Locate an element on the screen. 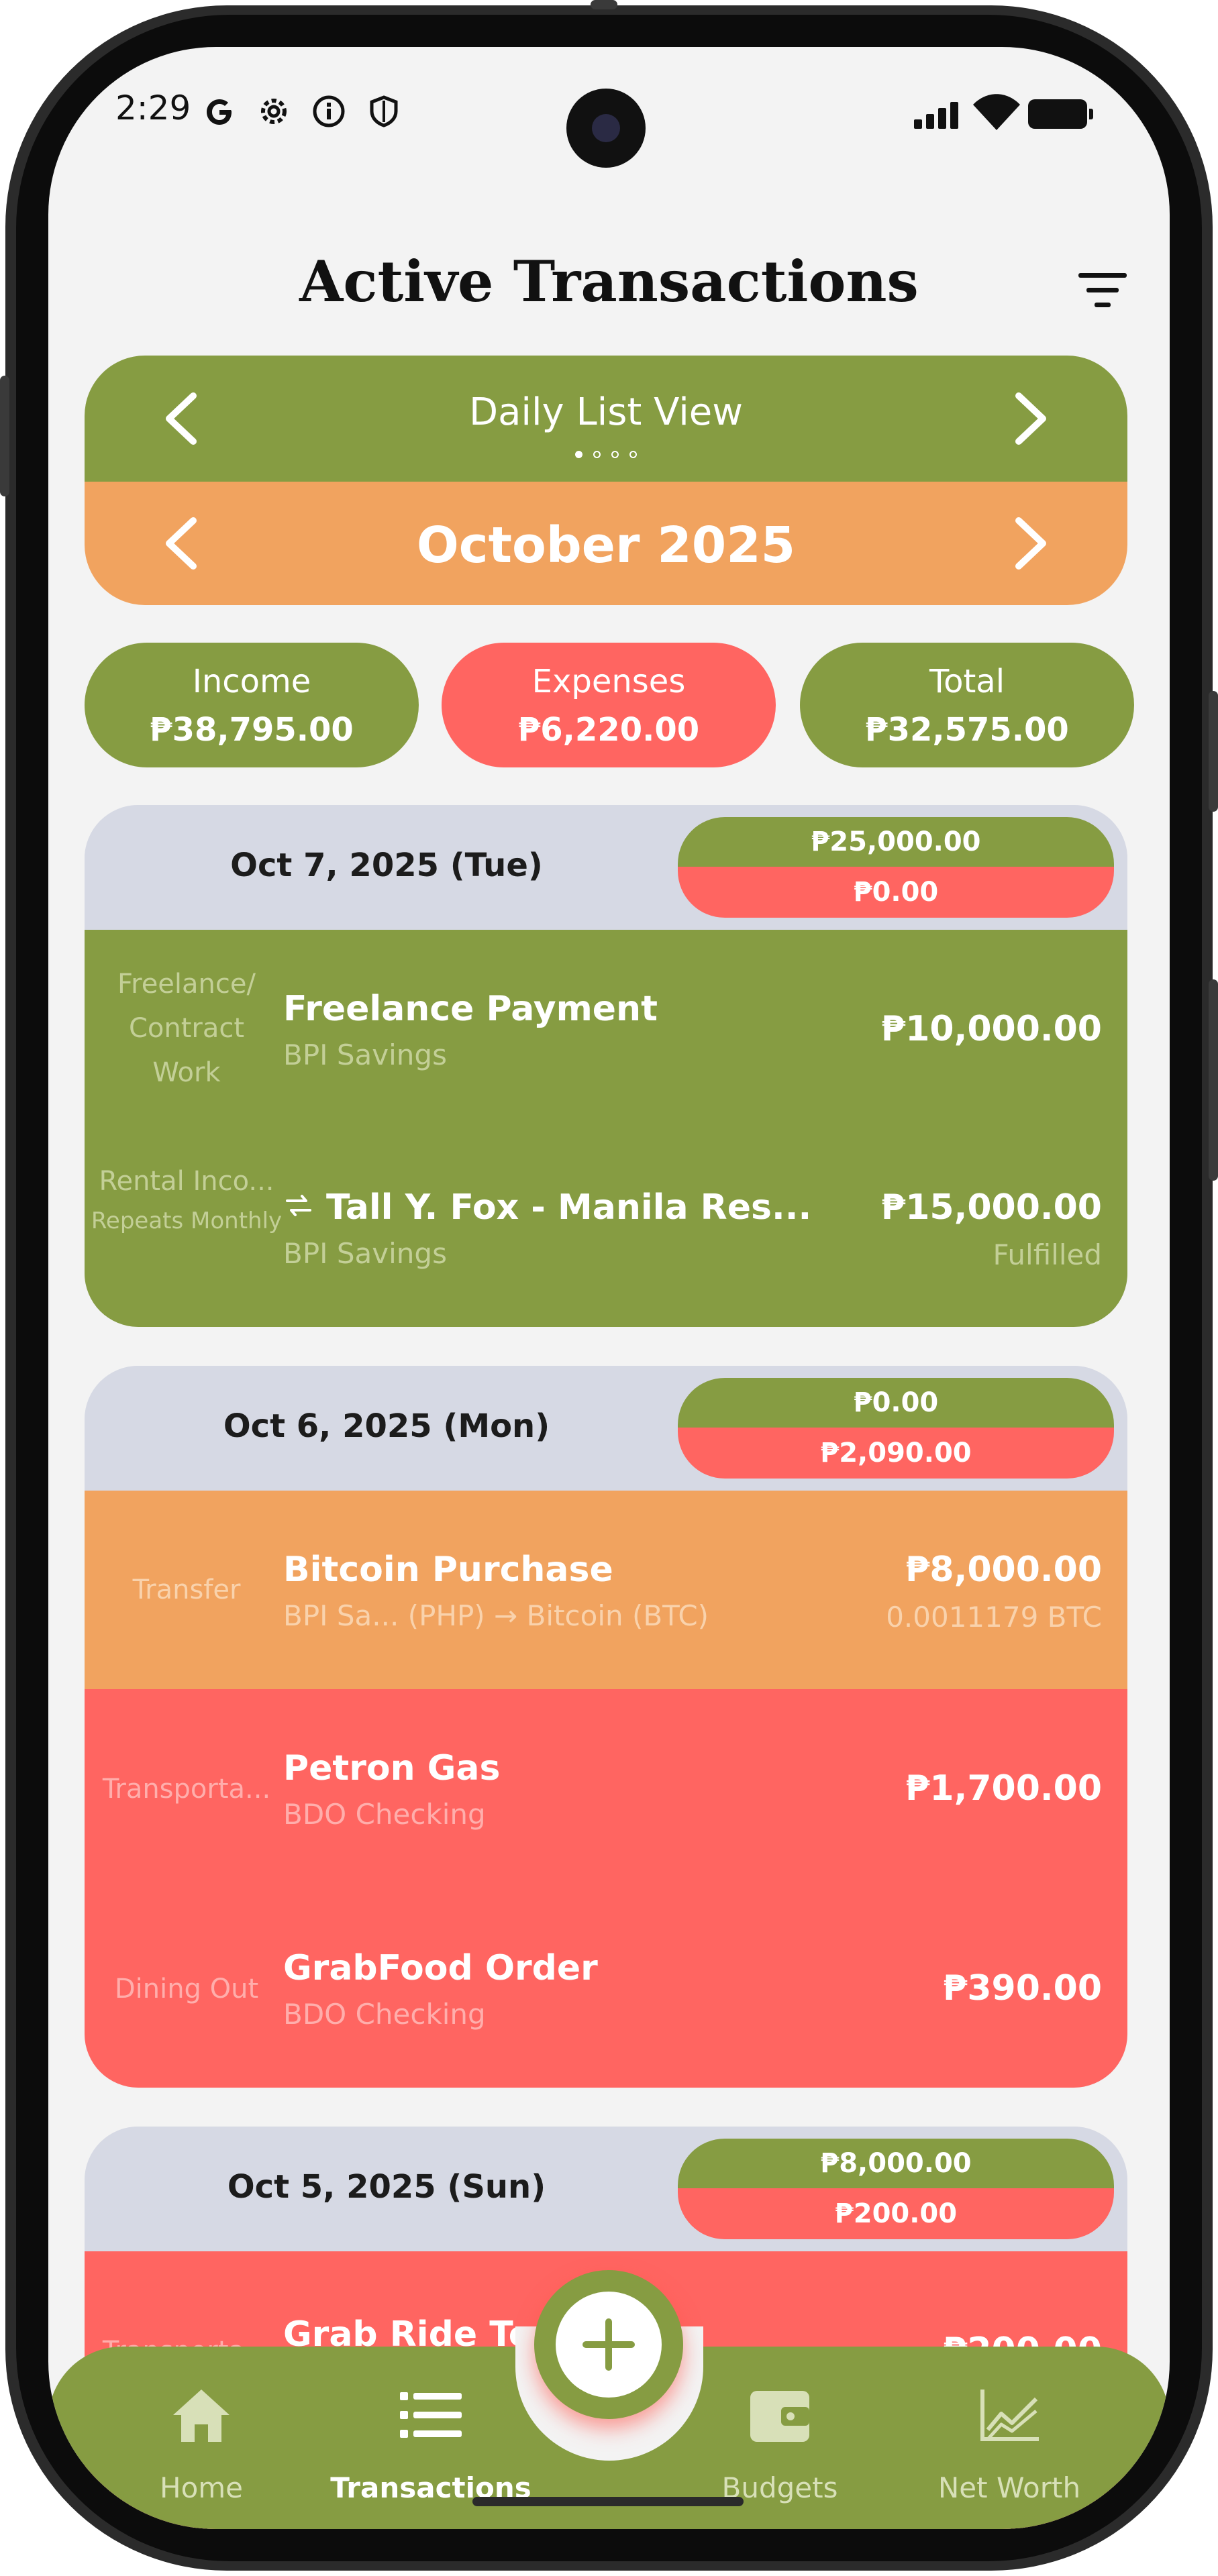  period-bar: October 2025 is located at coordinates (606, 543).